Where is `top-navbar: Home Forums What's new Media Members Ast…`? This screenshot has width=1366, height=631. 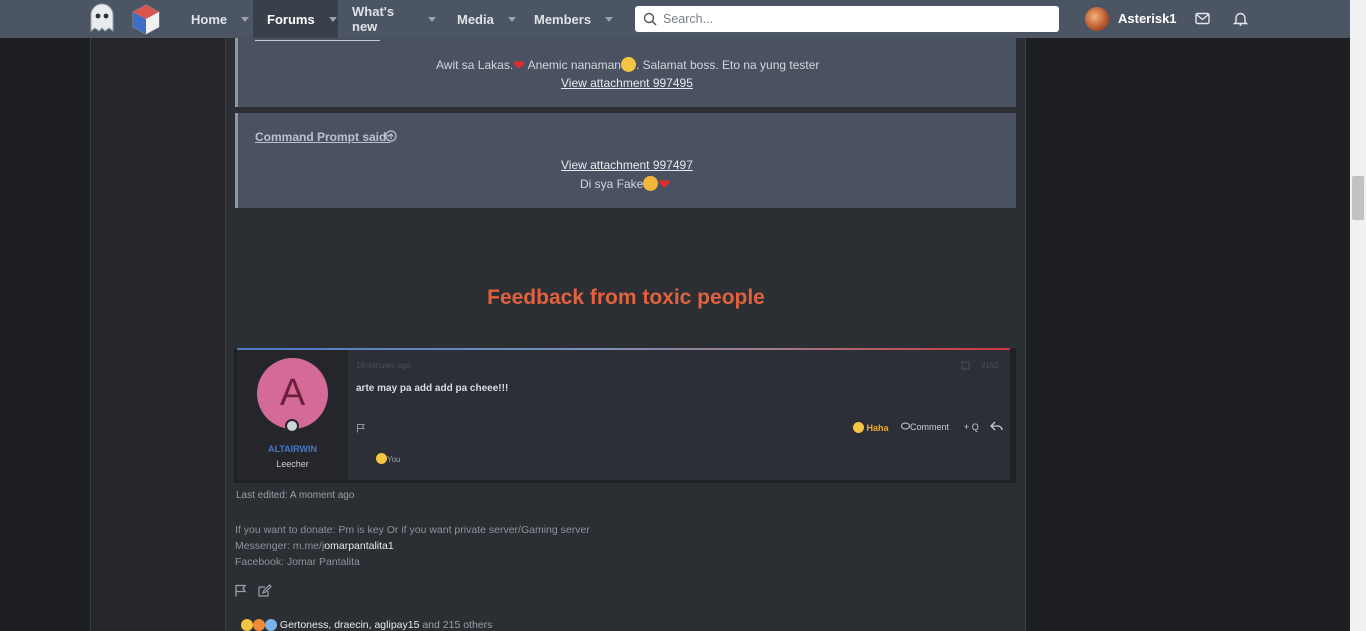
top-navbar: Home Forums What's new Media Members Ast… is located at coordinates (675, 19).